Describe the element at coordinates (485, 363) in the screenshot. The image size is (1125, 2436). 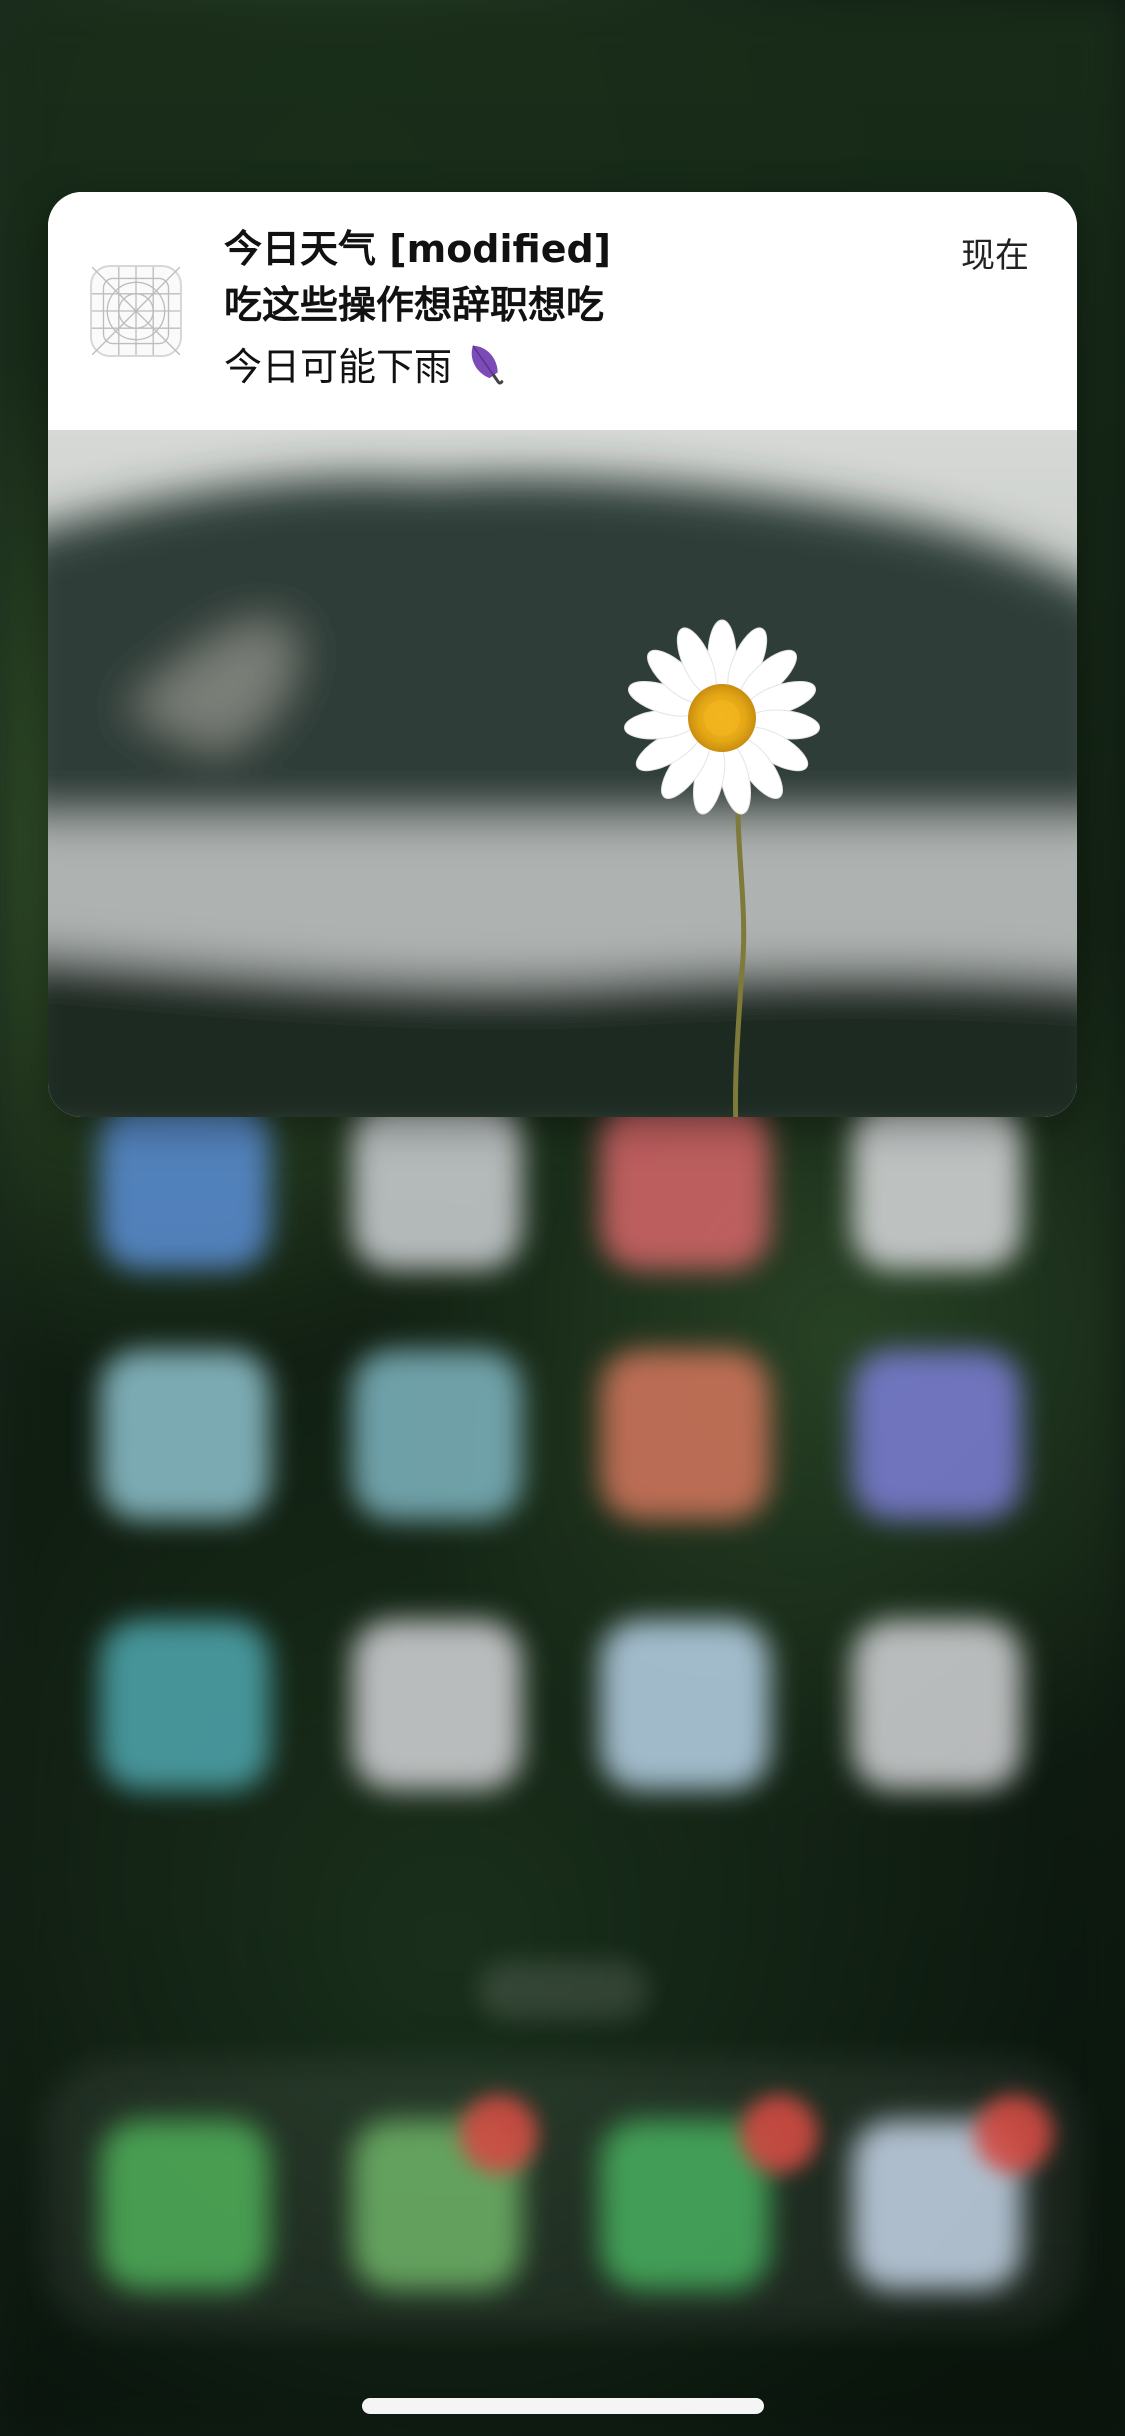
I see `umbrella-icon` at that location.